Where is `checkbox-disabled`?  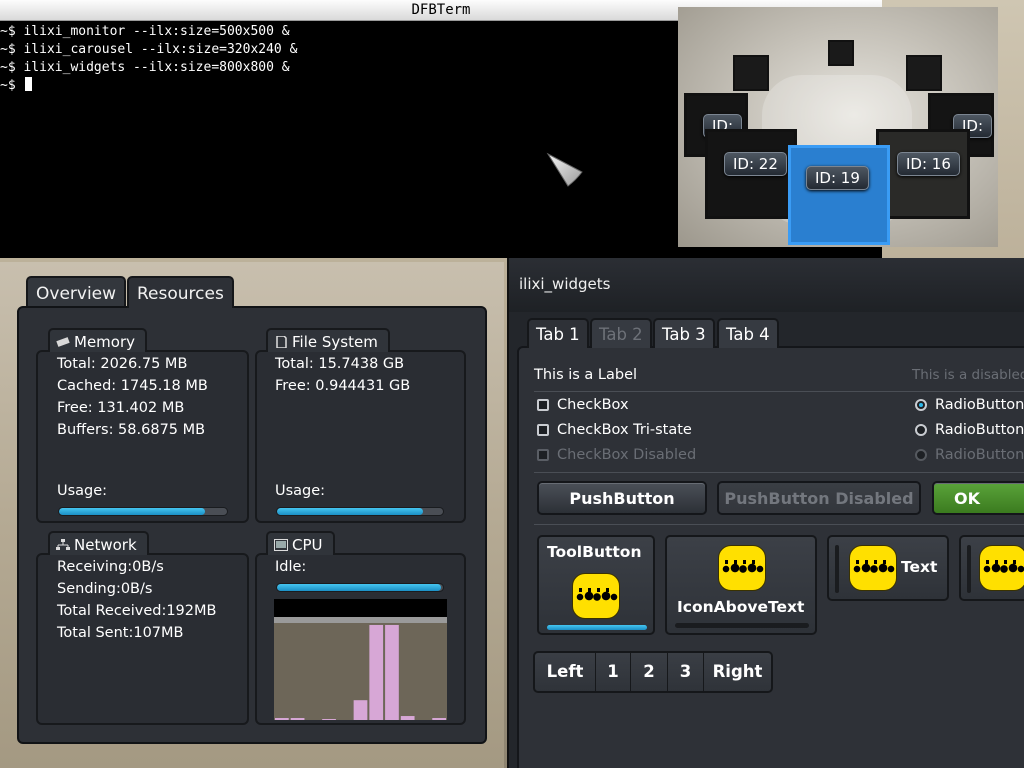 checkbox-disabled is located at coordinates (543, 455).